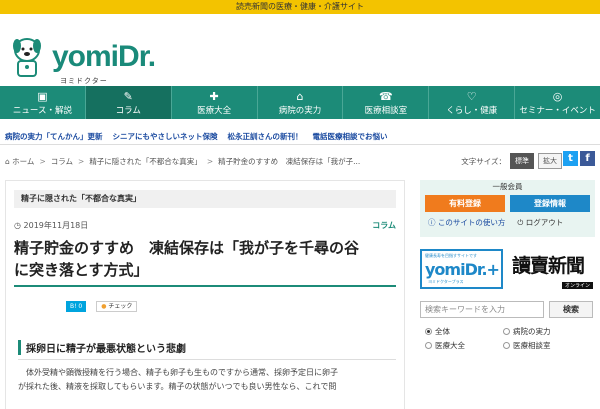 This screenshot has height=409, width=600. I want to click on search-scope: 全体 病院の実力 医療大全 医療相談室, so click(510, 338).